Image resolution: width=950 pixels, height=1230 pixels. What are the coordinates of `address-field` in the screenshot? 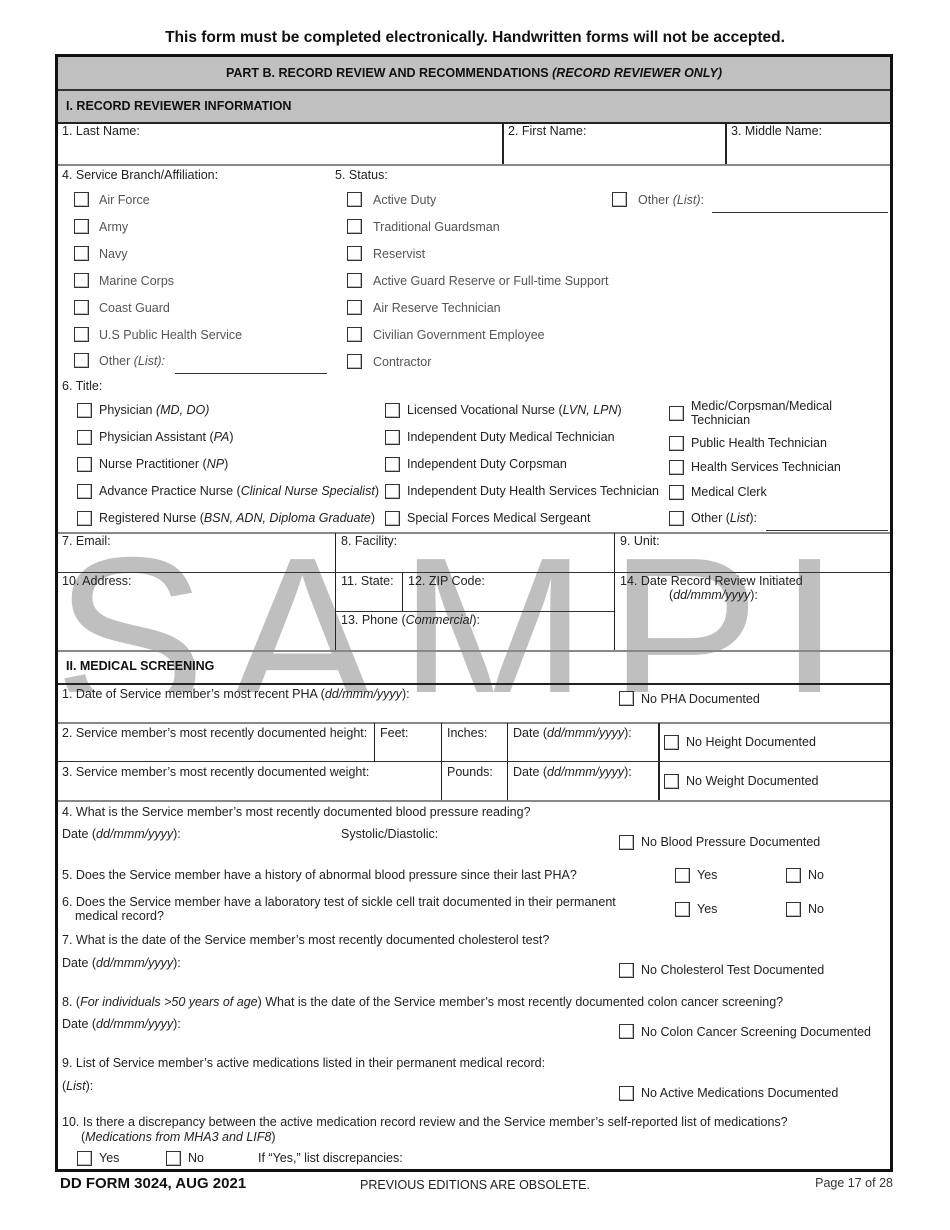 It's located at (197, 619).